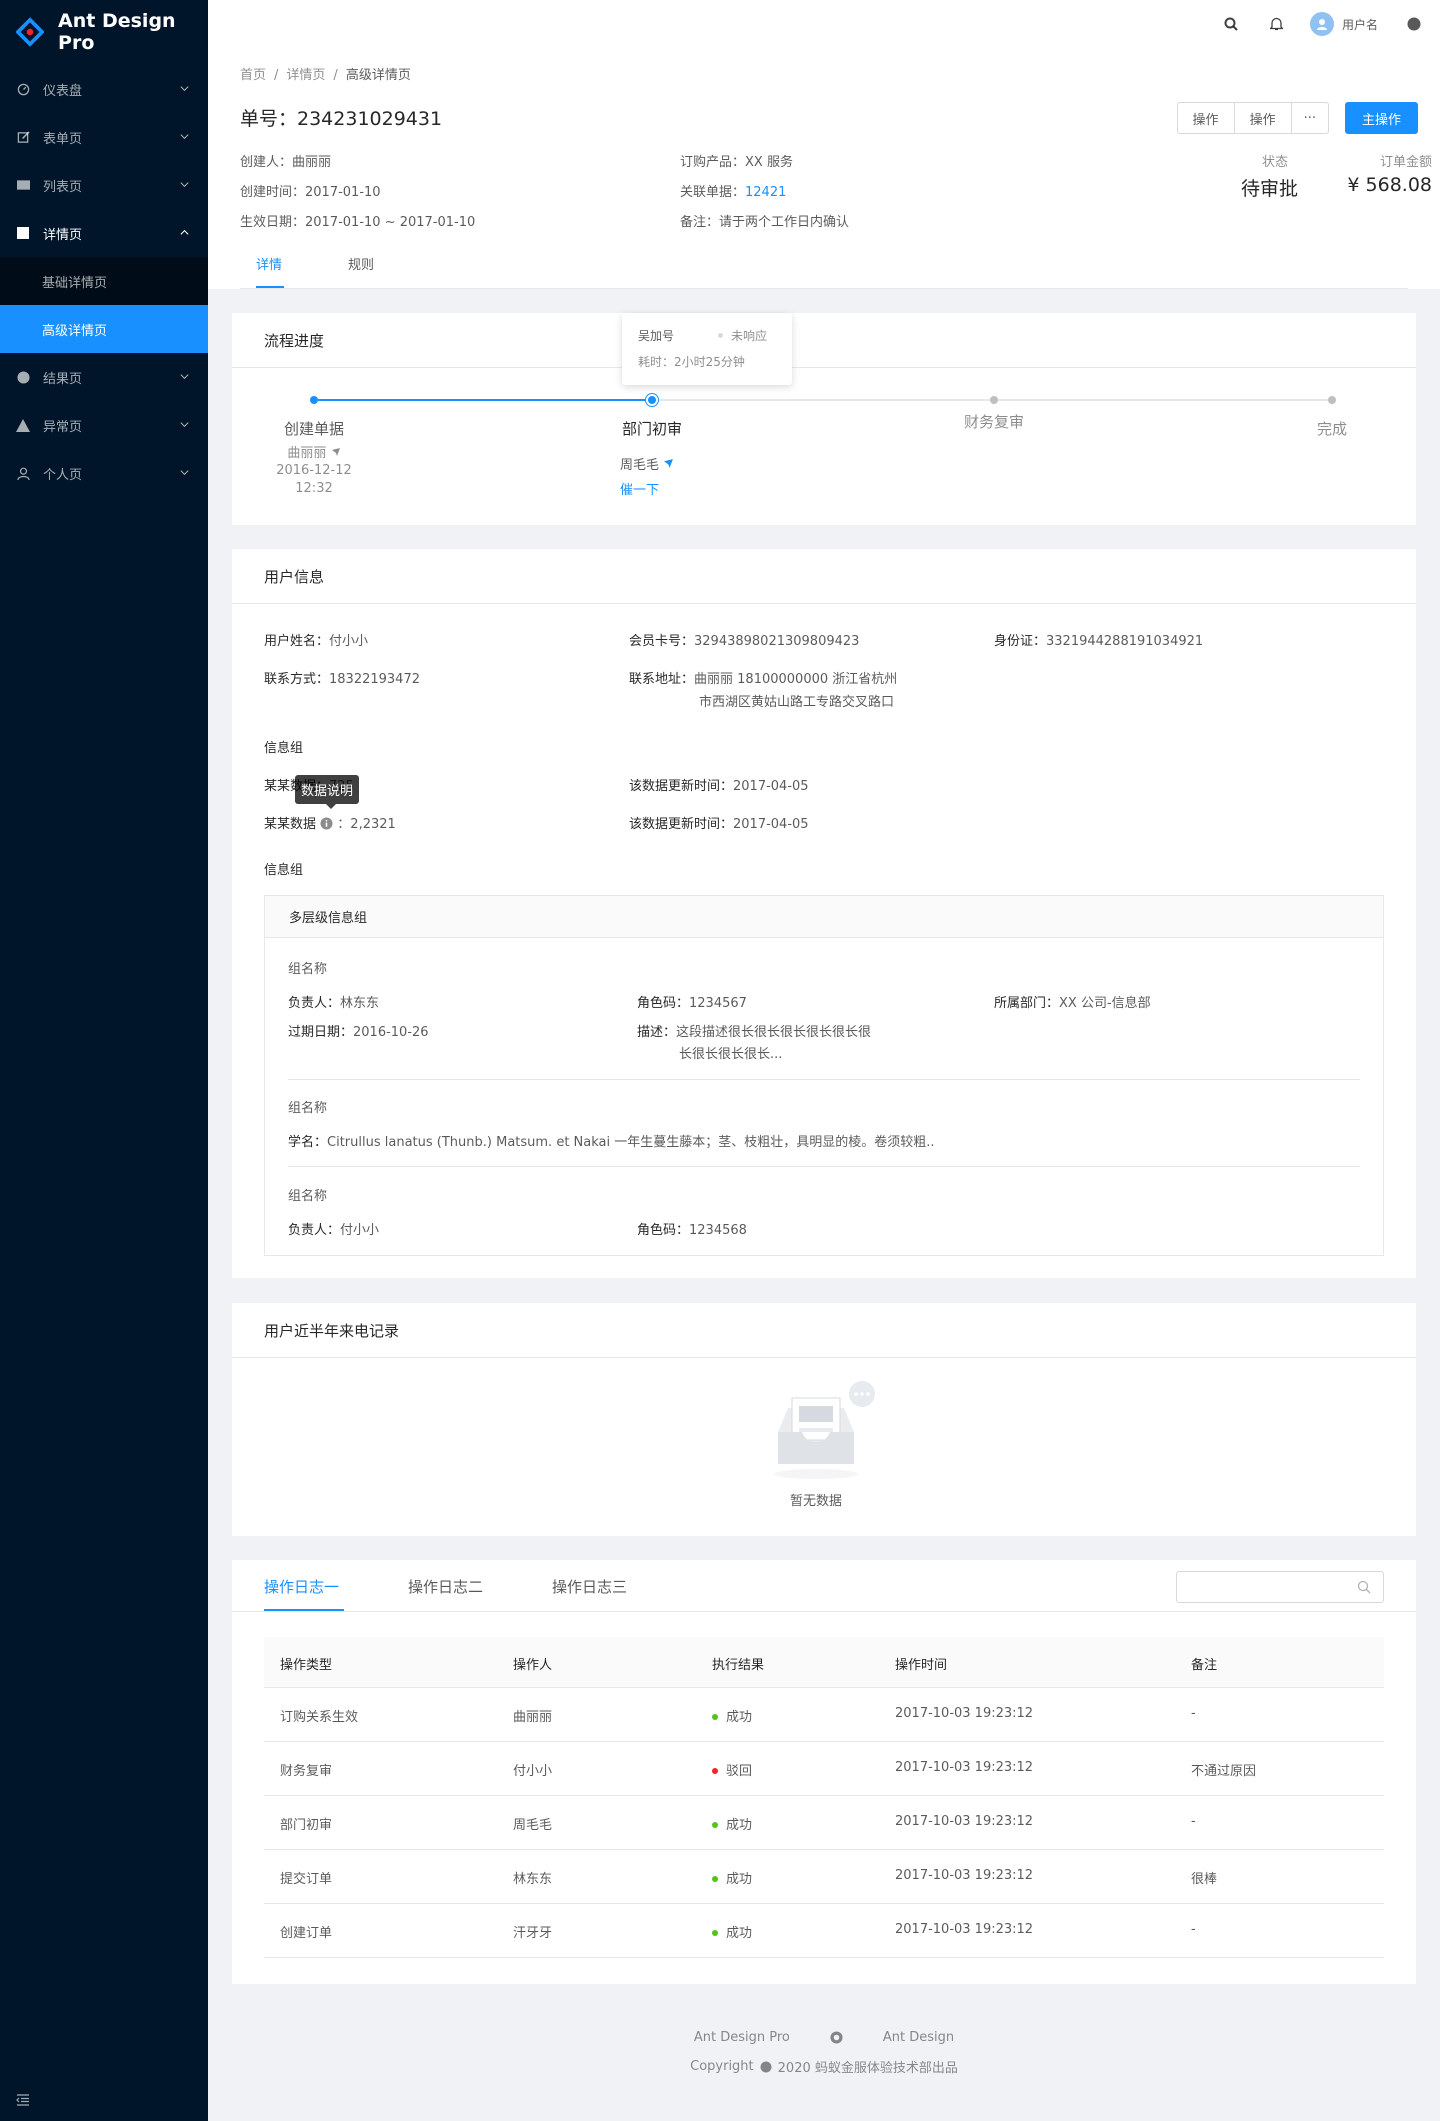 This screenshot has height=2121, width=1440. I want to click on sidebar-item-form: 表单页, so click(104, 137).